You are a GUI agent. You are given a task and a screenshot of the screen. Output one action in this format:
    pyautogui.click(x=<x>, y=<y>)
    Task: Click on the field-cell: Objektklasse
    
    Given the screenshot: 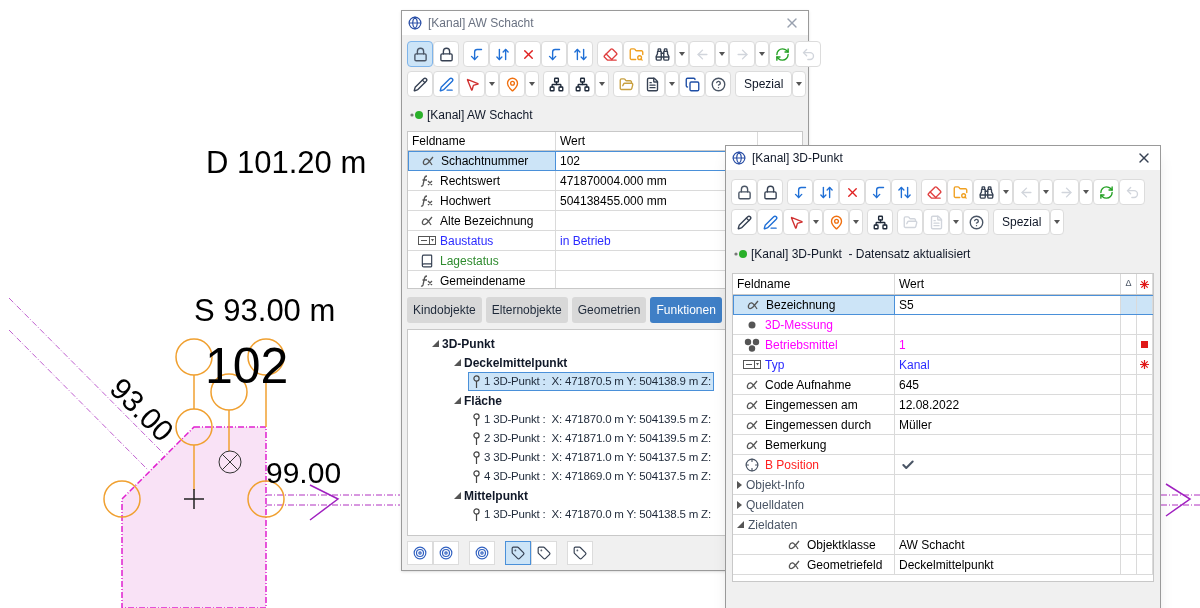 What is the action you would take?
    pyautogui.click(x=814, y=544)
    